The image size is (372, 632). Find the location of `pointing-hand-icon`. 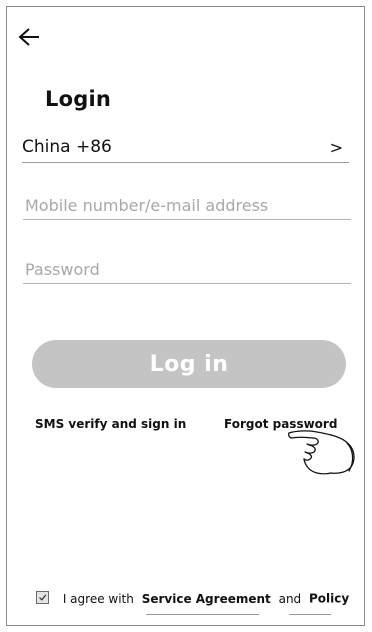

pointing-hand-icon is located at coordinates (321, 452).